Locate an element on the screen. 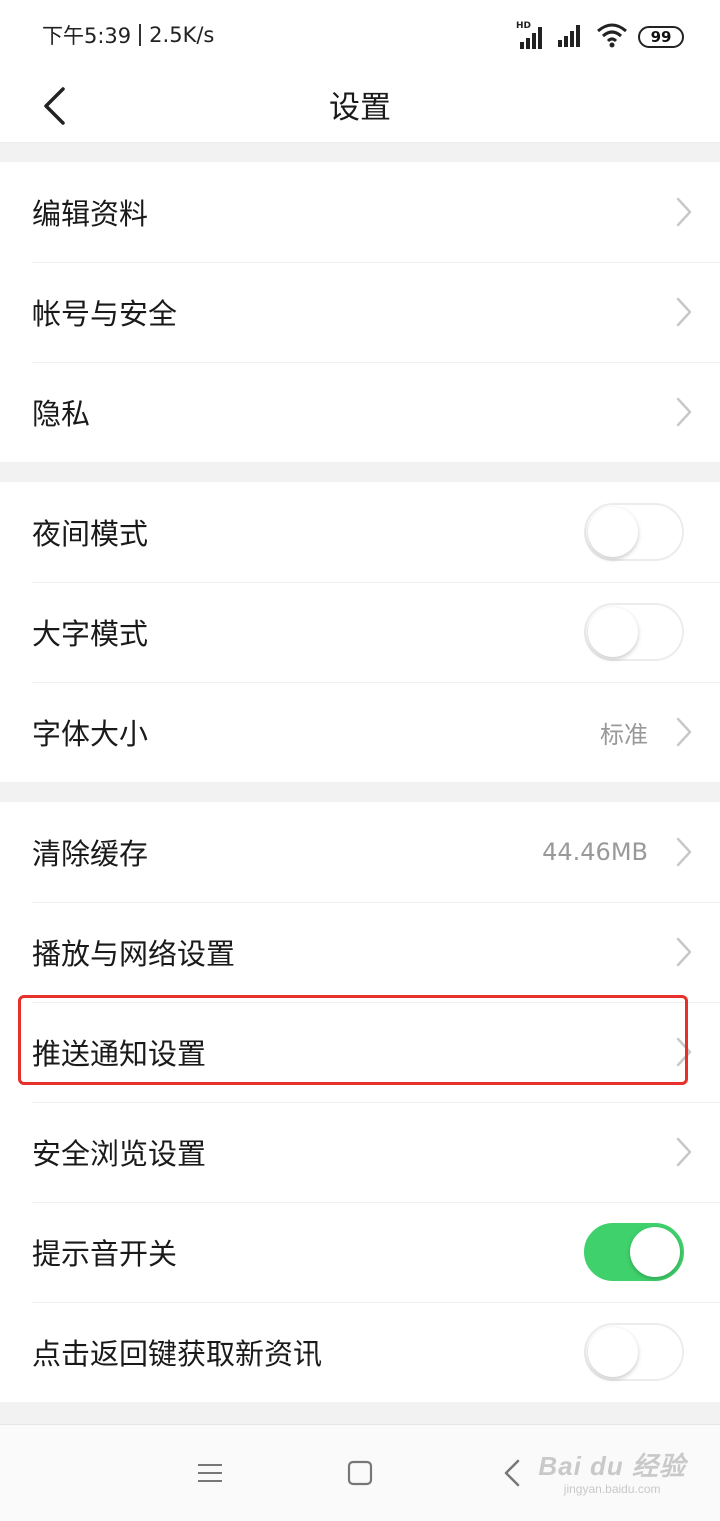 This screenshot has height=1521, width=720. square-icon is located at coordinates (360, 1473).